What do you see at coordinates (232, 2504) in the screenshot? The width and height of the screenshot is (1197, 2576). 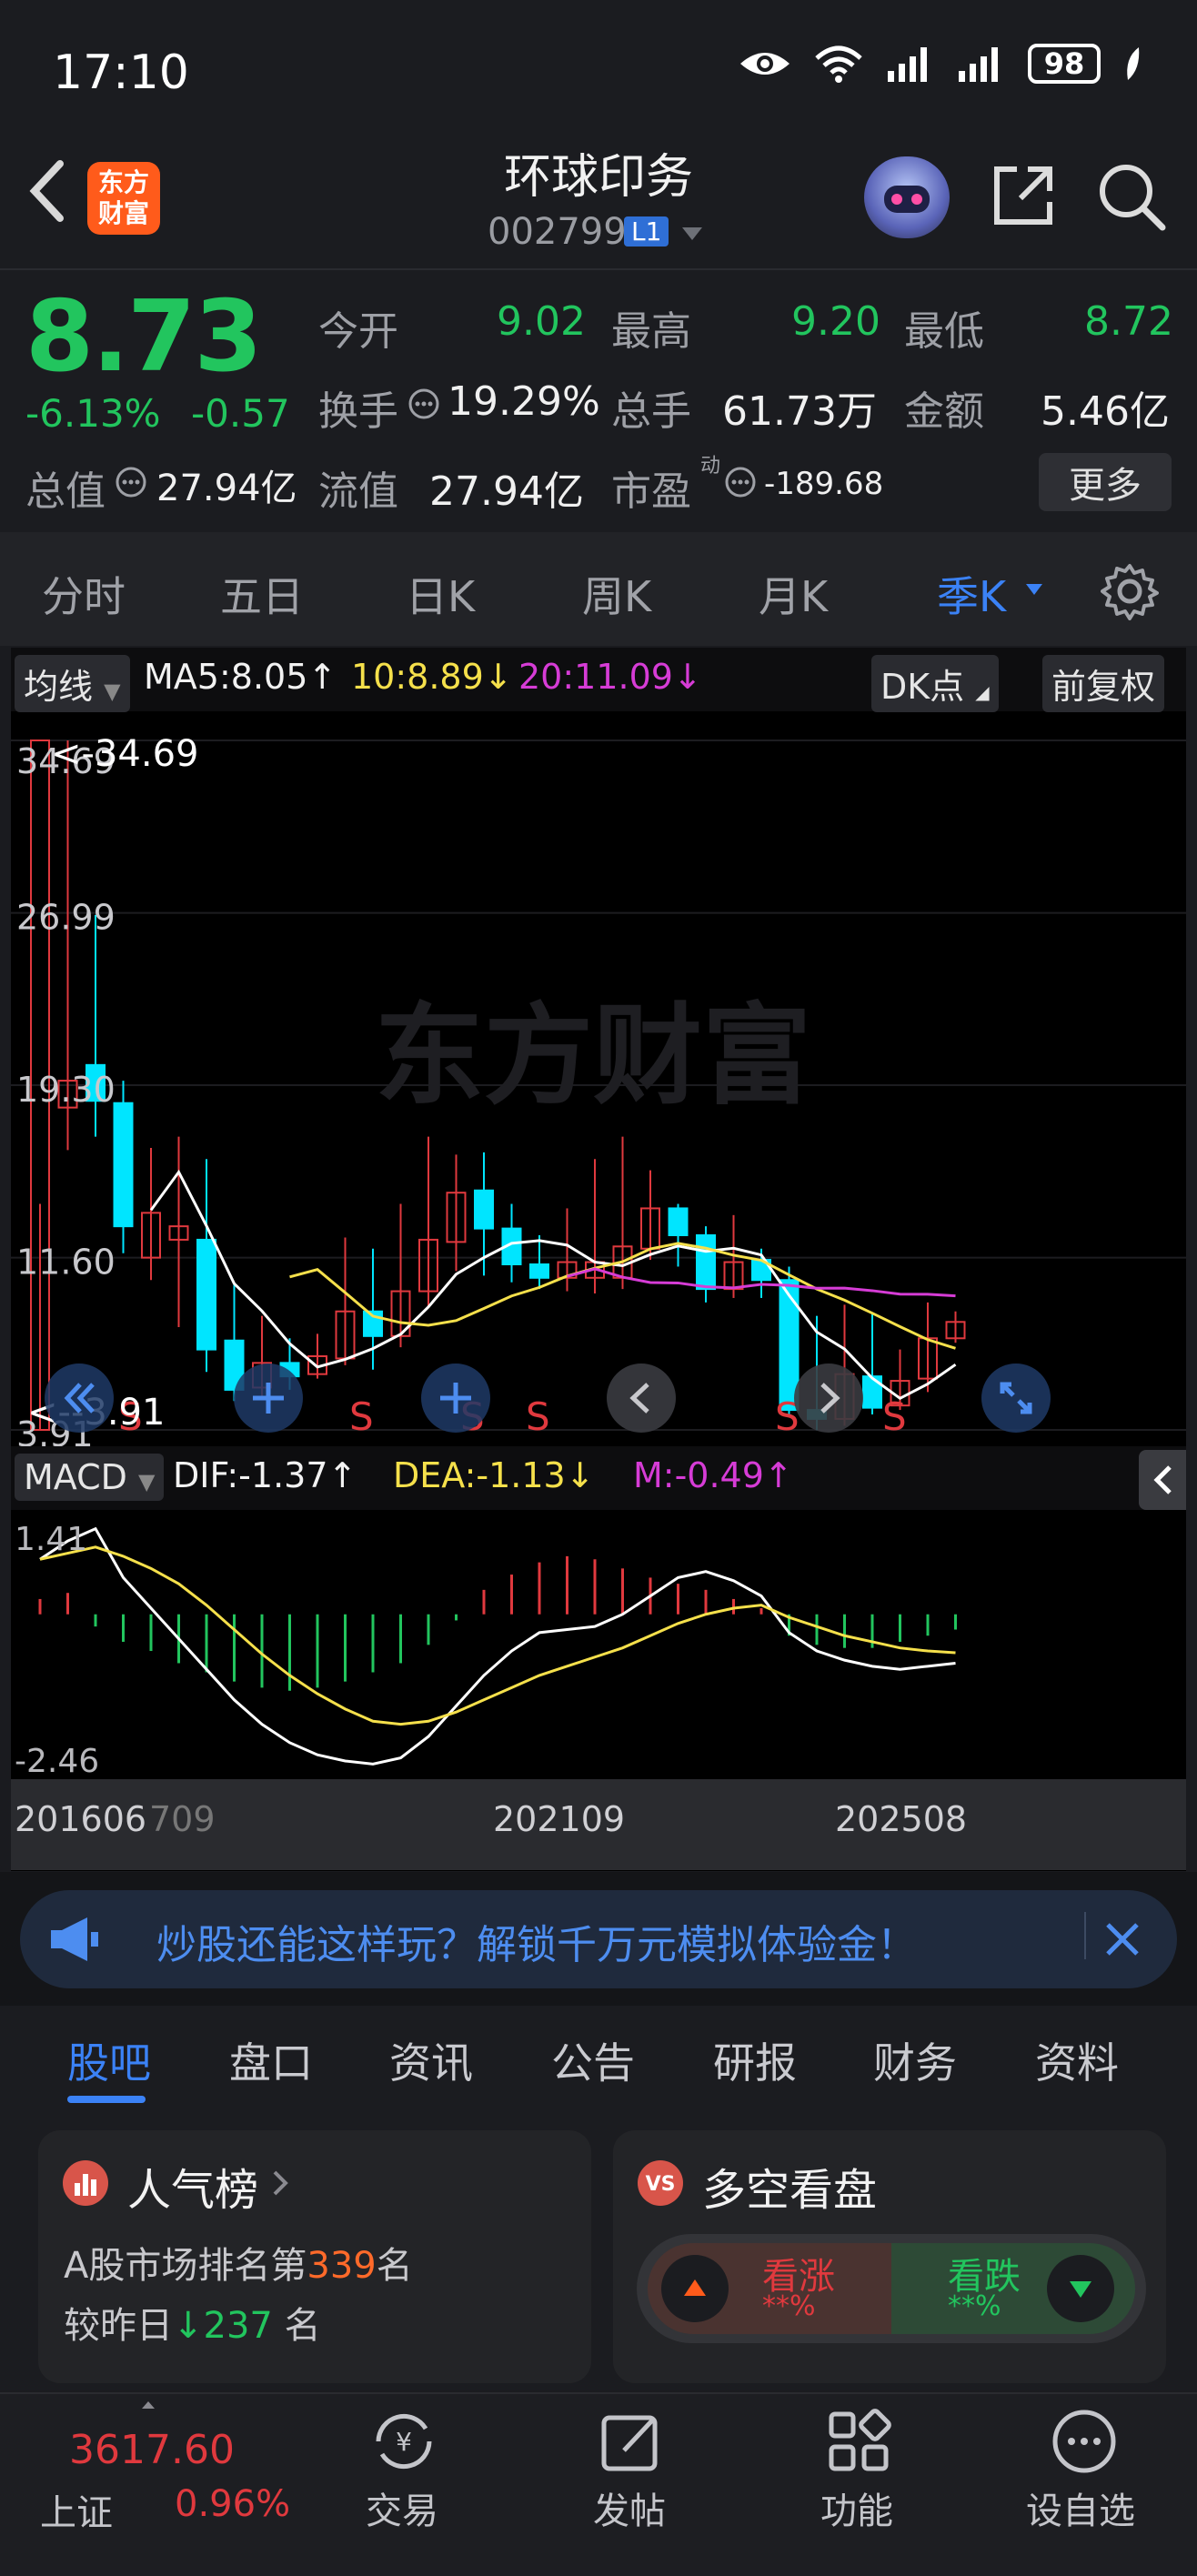 I see `index-pct: 0.96%` at bounding box center [232, 2504].